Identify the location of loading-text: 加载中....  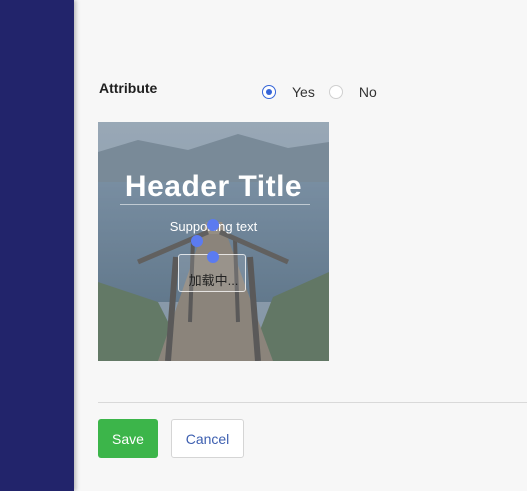
(213, 280).